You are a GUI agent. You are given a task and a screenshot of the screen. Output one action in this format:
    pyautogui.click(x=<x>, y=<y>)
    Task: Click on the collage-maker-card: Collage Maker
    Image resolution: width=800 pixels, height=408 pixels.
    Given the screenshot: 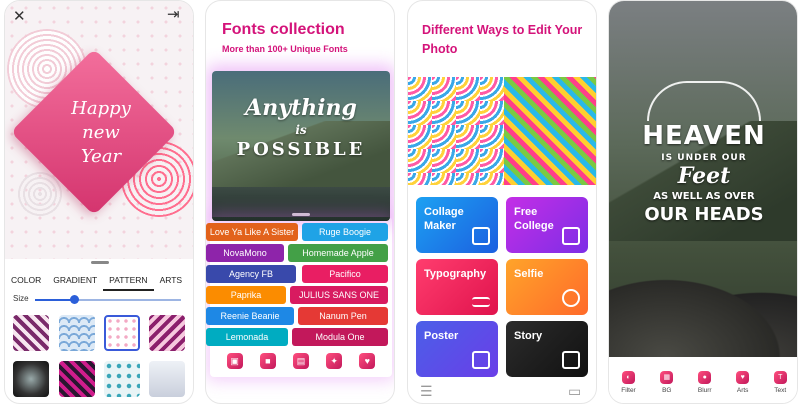 What is the action you would take?
    pyautogui.click(x=457, y=225)
    